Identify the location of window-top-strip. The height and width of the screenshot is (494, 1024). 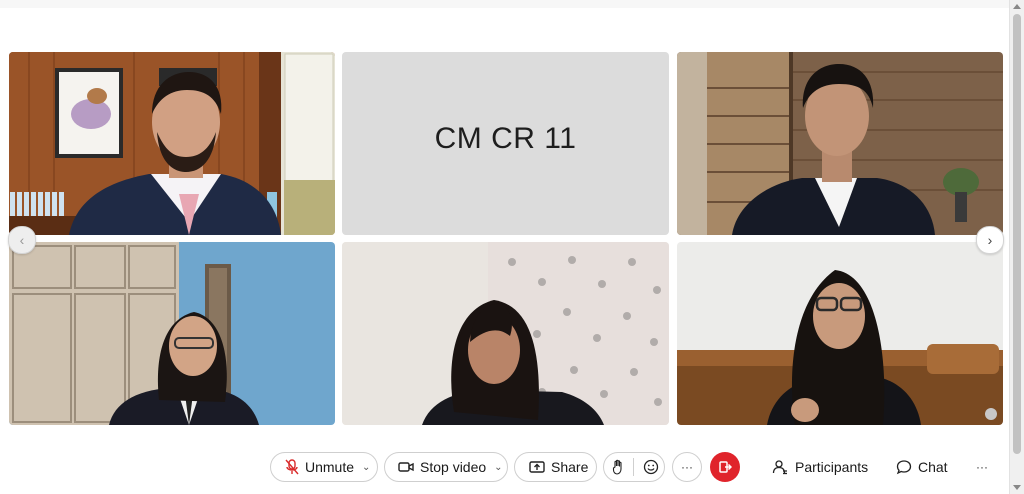
(505, 4).